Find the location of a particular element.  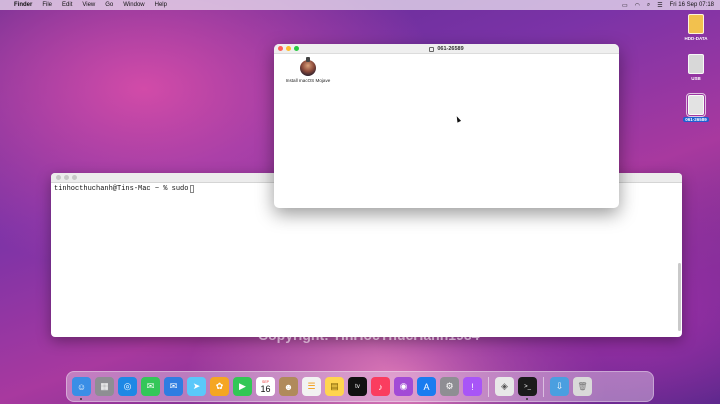

menu-edit: Edit is located at coordinates (67, 5).